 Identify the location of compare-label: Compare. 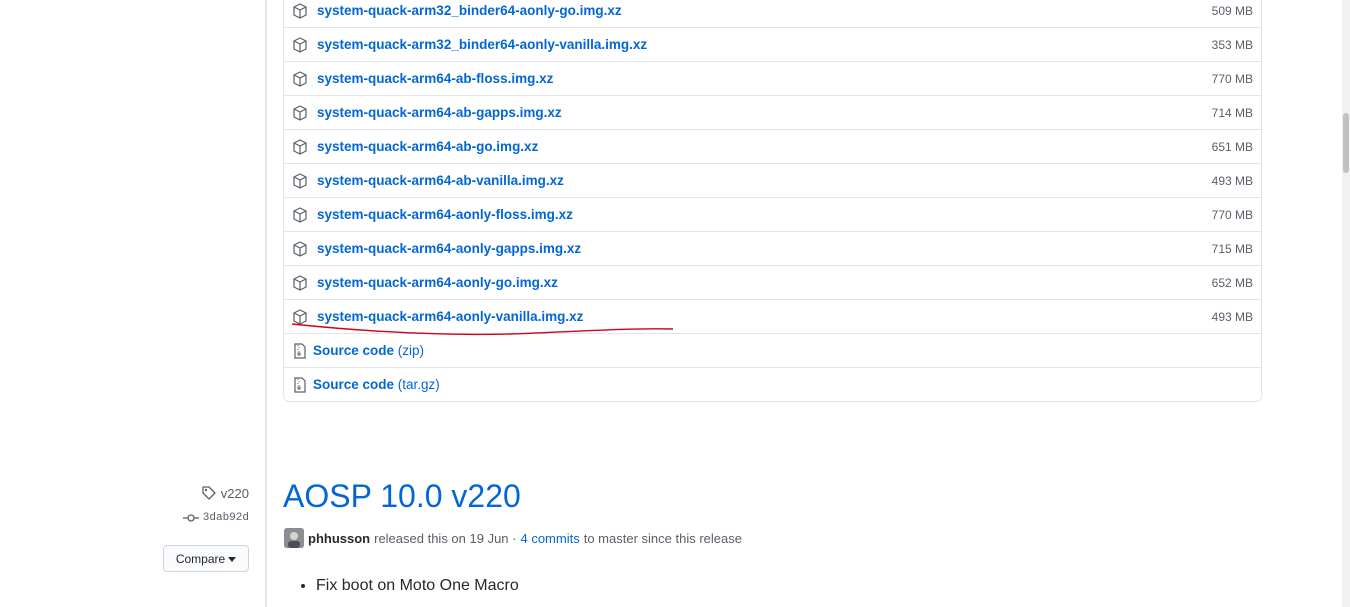
(200, 558).